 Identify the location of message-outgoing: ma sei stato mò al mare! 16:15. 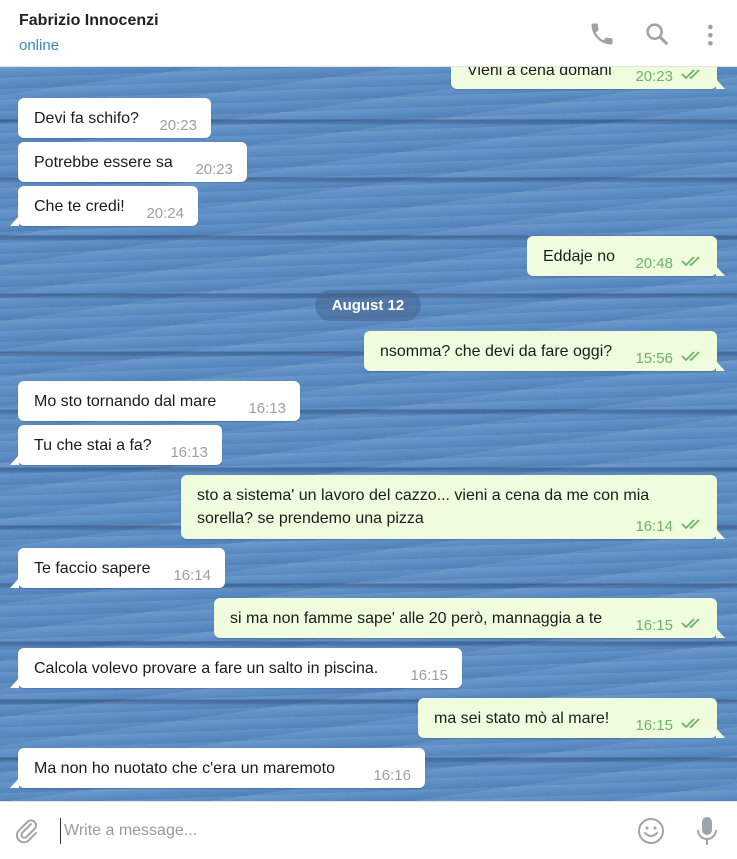
(571, 718).